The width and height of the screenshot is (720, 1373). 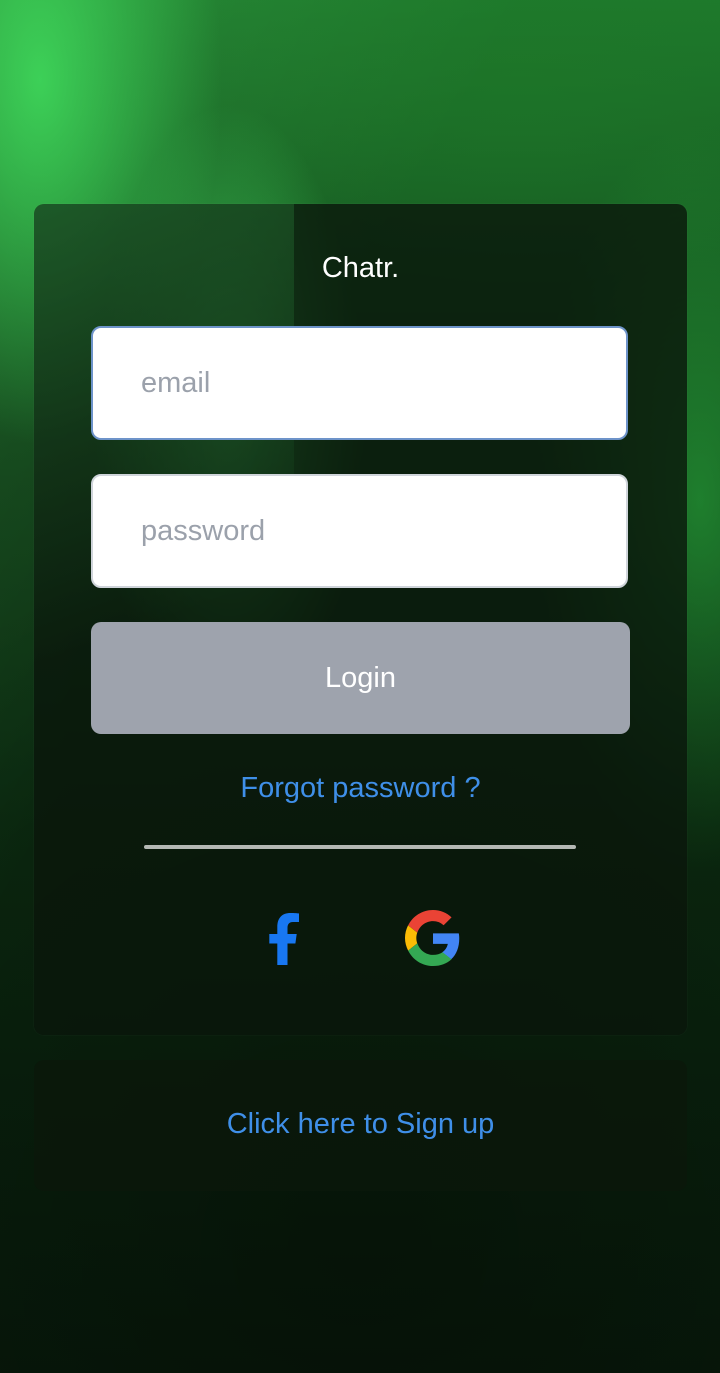 I want to click on google-login-button, so click(x=433, y=938).